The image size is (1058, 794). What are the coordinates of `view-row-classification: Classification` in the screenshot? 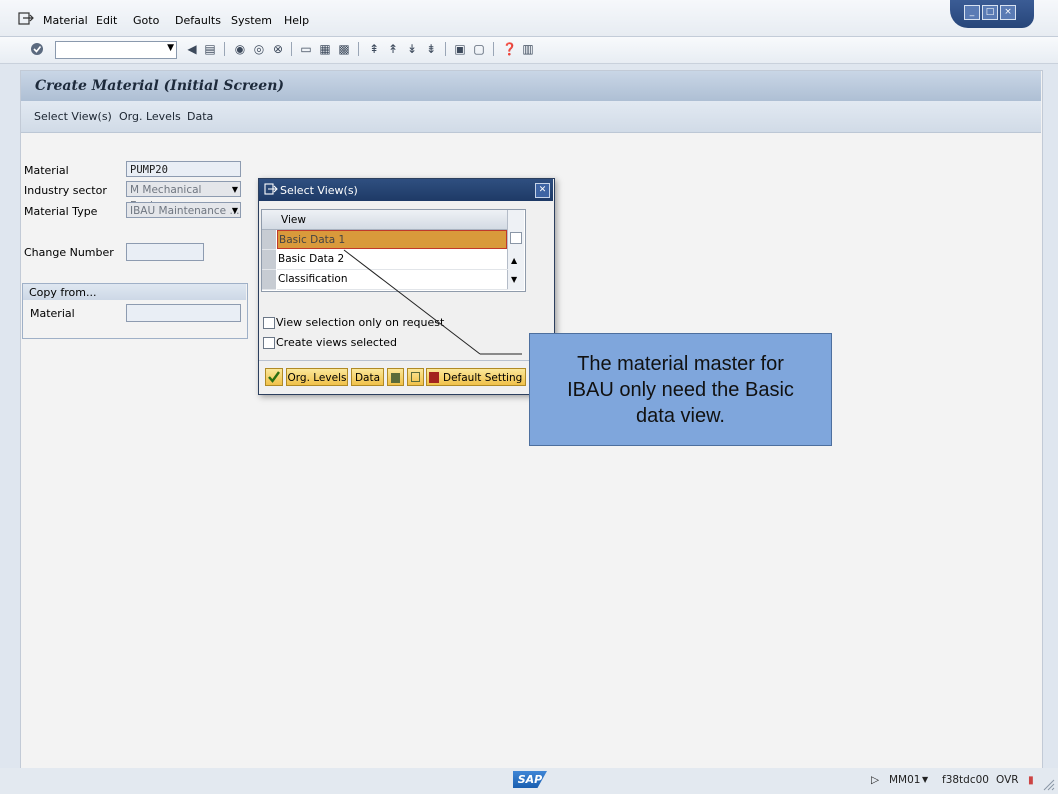 It's located at (392, 280).